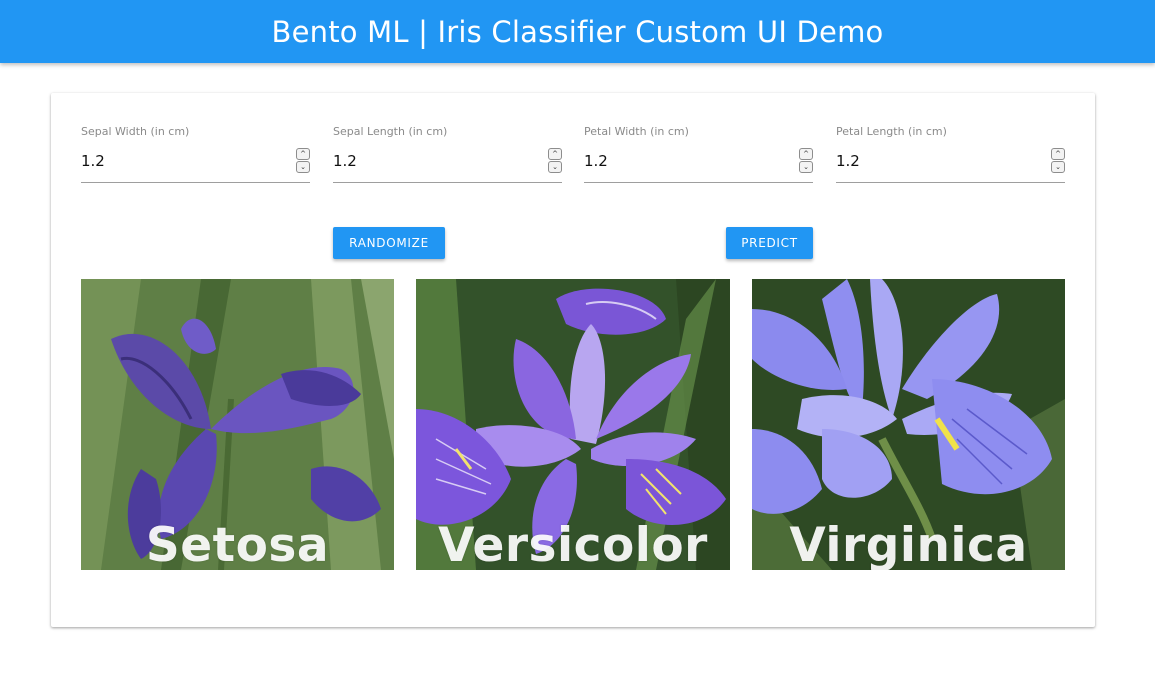 Image resolution: width=1155 pixels, height=676 pixels. What do you see at coordinates (135, 131) in the screenshot?
I see `sepal-width-label: Sepal Width (in cm)` at bounding box center [135, 131].